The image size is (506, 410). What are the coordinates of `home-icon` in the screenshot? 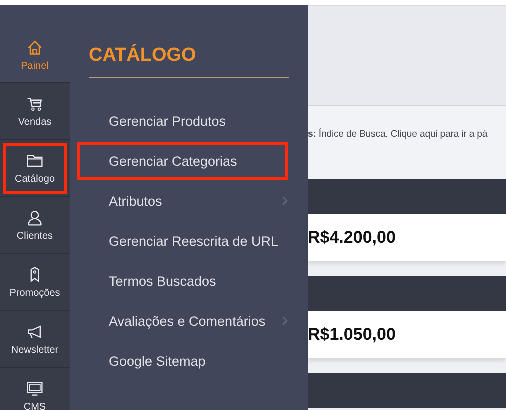 It's located at (35, 48).